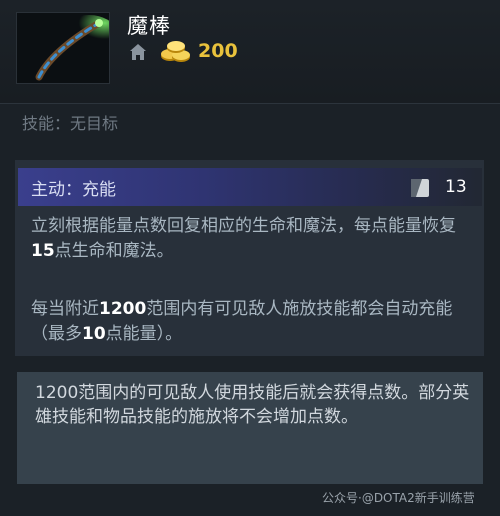 The image size is (500, 516). What do you see at coordinates (420, 188) in the screenshot?
I see `charges-icon` at bounding box center [420, 188].